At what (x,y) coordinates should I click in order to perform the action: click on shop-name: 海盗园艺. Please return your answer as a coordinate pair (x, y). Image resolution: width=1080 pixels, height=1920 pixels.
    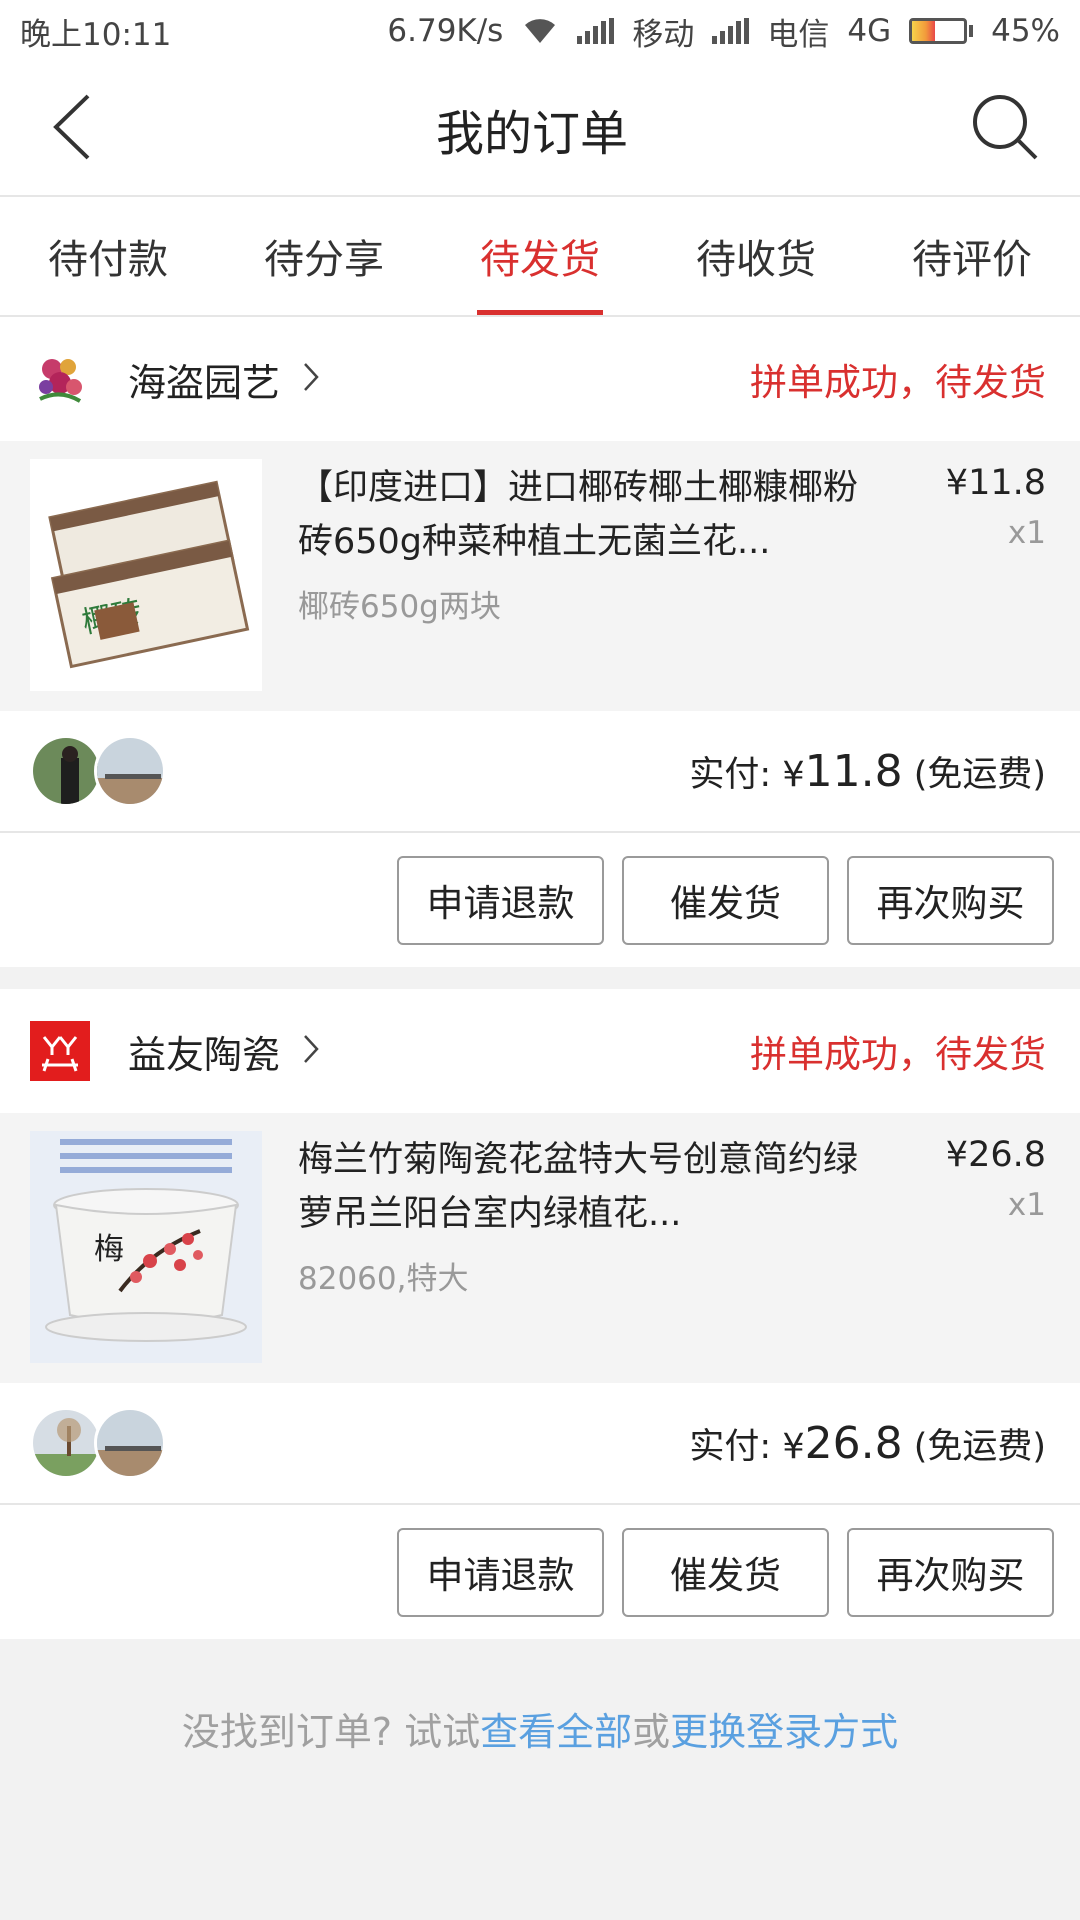
    Looking at the image, I should click on (204, 382).